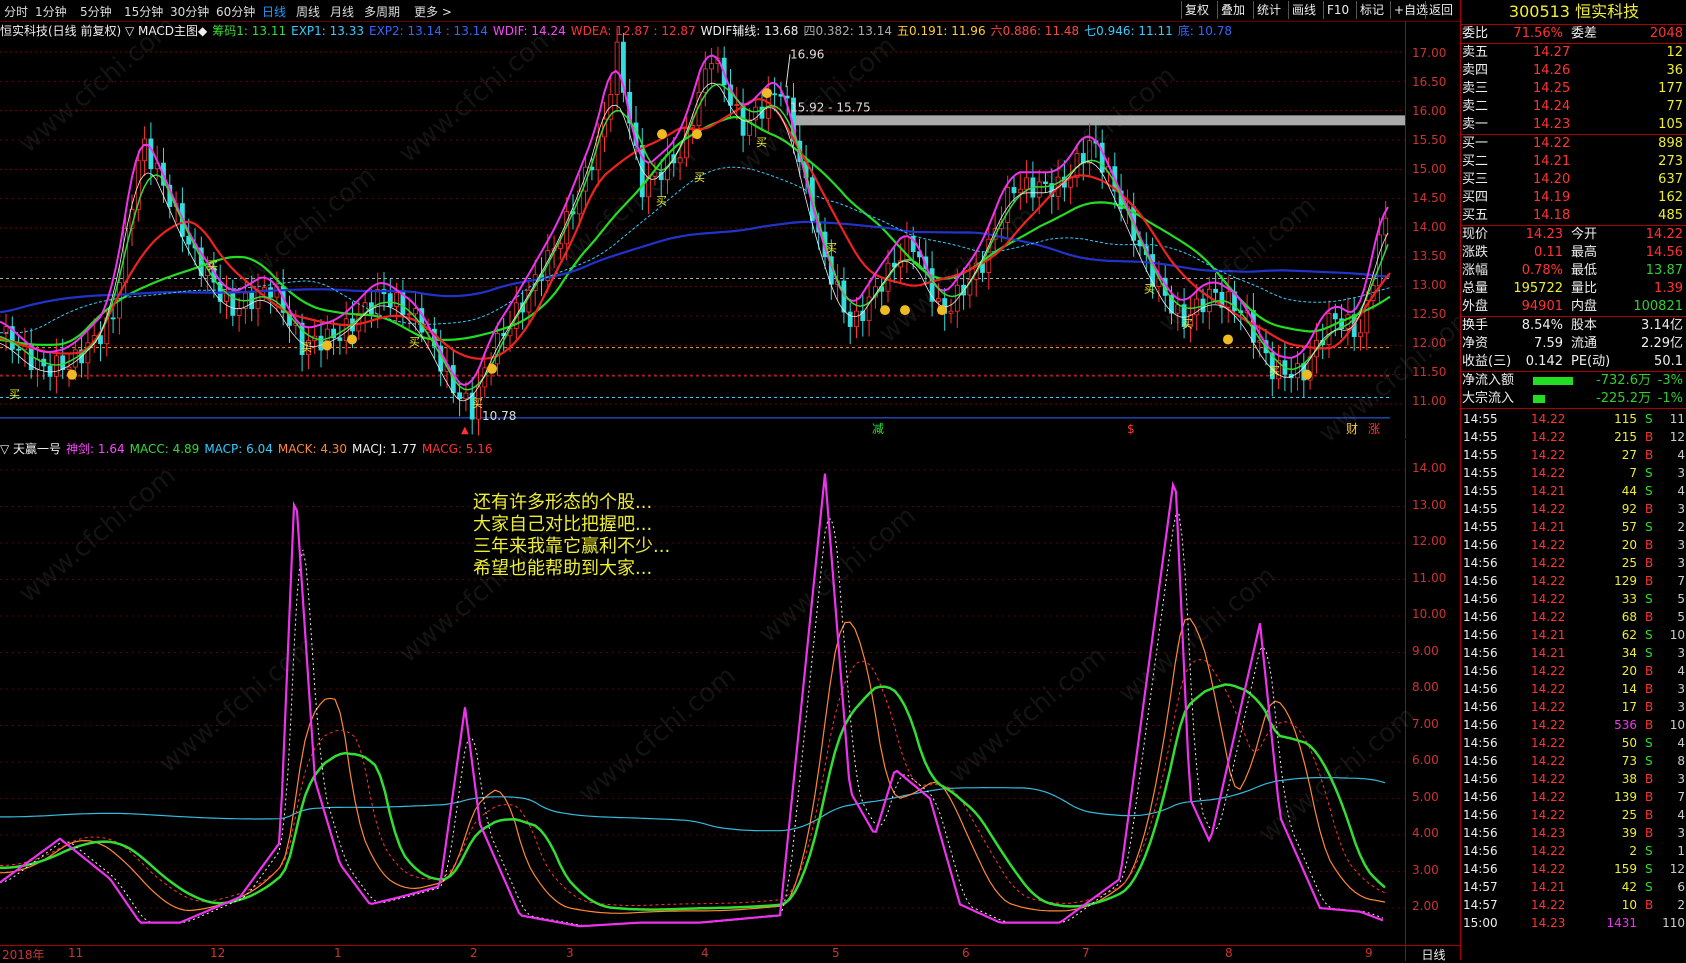 Image resolution: width=1686 pixels, height=963 pixels. Describe the element at coordinates (342, 11) in the screenshot. I see `period-tab: 月线` at that location.